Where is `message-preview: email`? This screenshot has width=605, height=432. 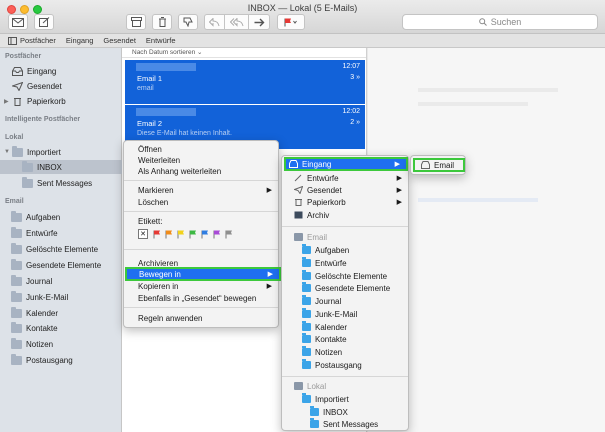 message-preview: email is located at coordinates (145, 88).